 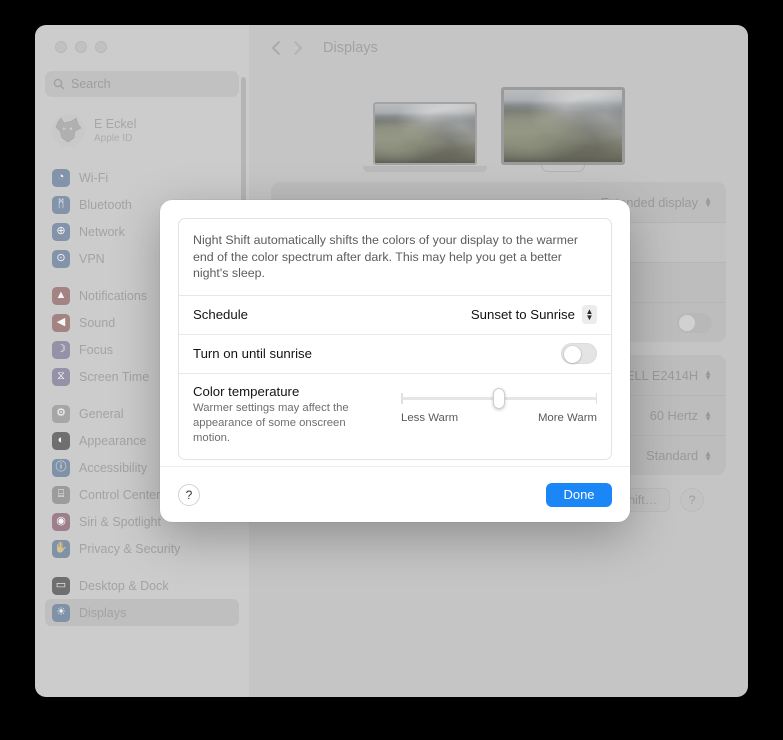 I want to click on apple-id-account-item: E Eckel Apple ID, so click(x=142, y=130).